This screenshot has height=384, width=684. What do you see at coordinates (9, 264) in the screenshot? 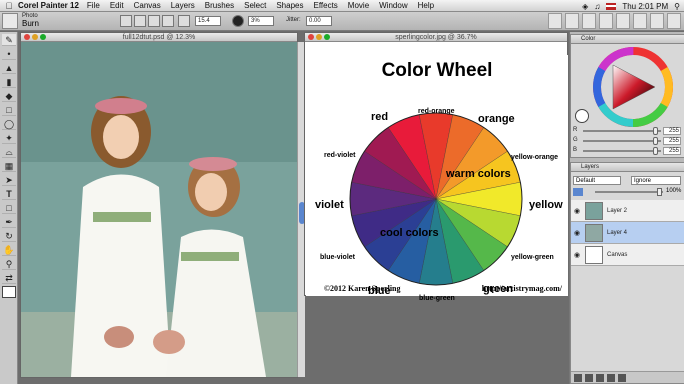
I see `magnifier-icon: ⚲` at bounding box center [9, 264].